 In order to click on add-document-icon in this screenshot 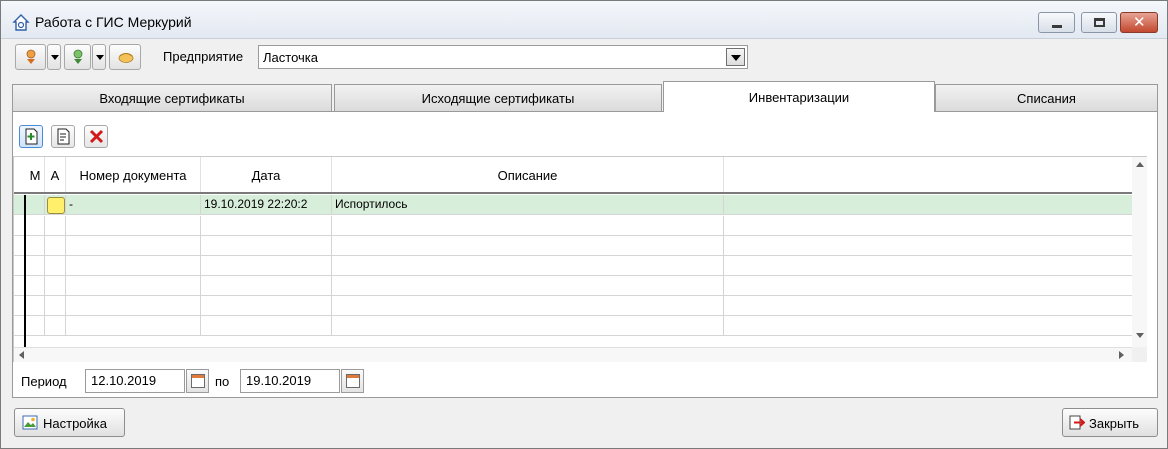, I will do `click(31, 136)`.